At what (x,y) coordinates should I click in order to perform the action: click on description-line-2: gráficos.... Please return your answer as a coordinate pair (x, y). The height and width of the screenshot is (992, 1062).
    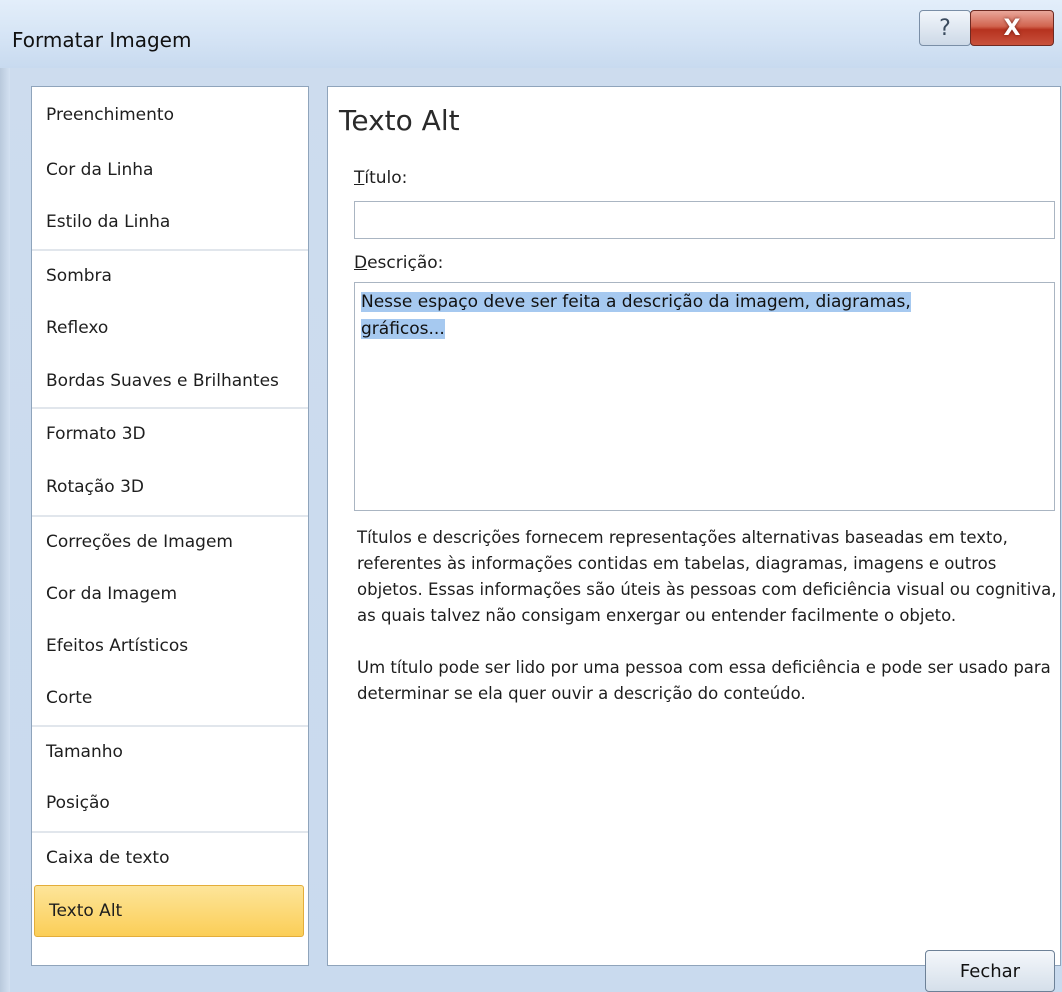
    Looking at the image, I should click on (403, 329).